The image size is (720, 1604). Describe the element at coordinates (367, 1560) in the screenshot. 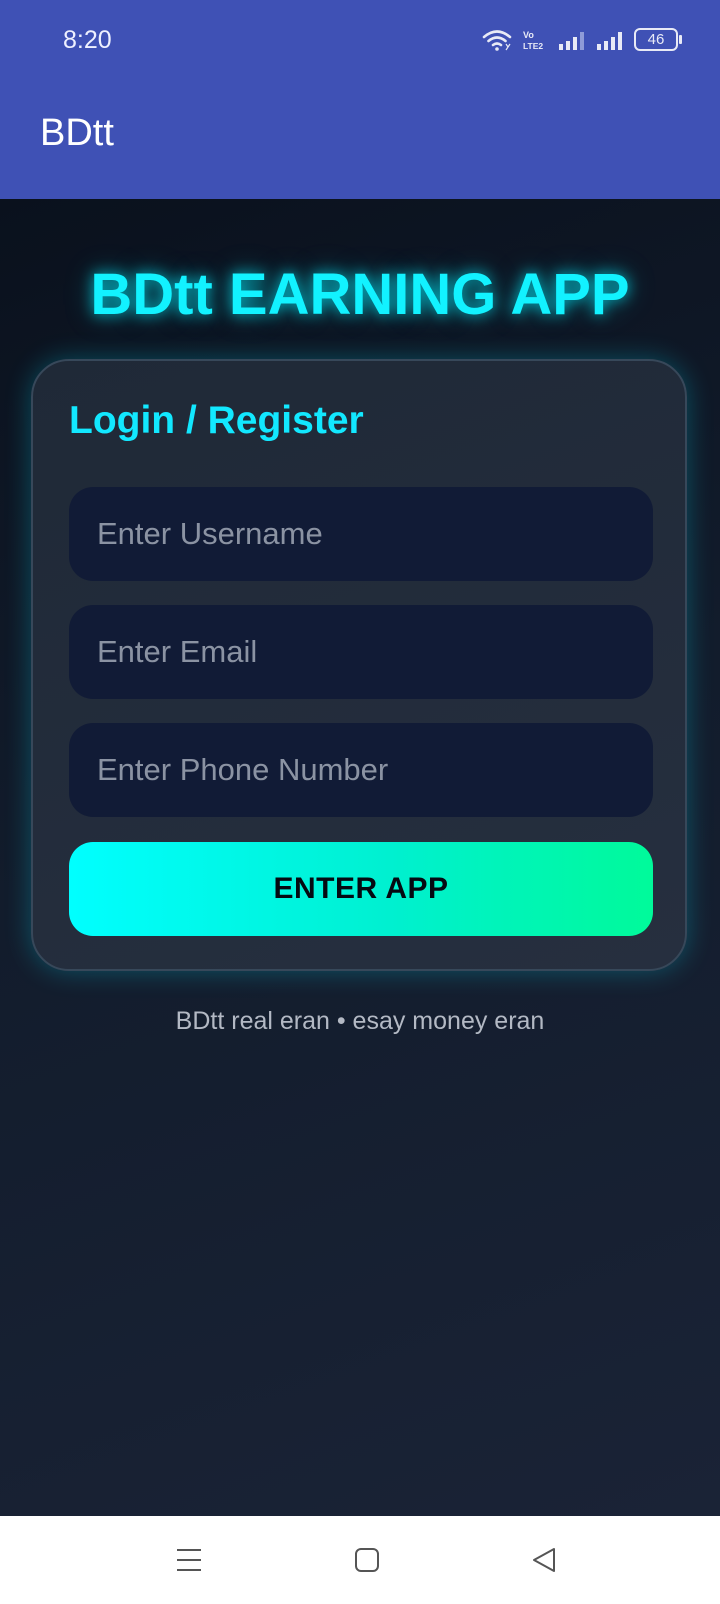

I see `home-square-icon` at that location.